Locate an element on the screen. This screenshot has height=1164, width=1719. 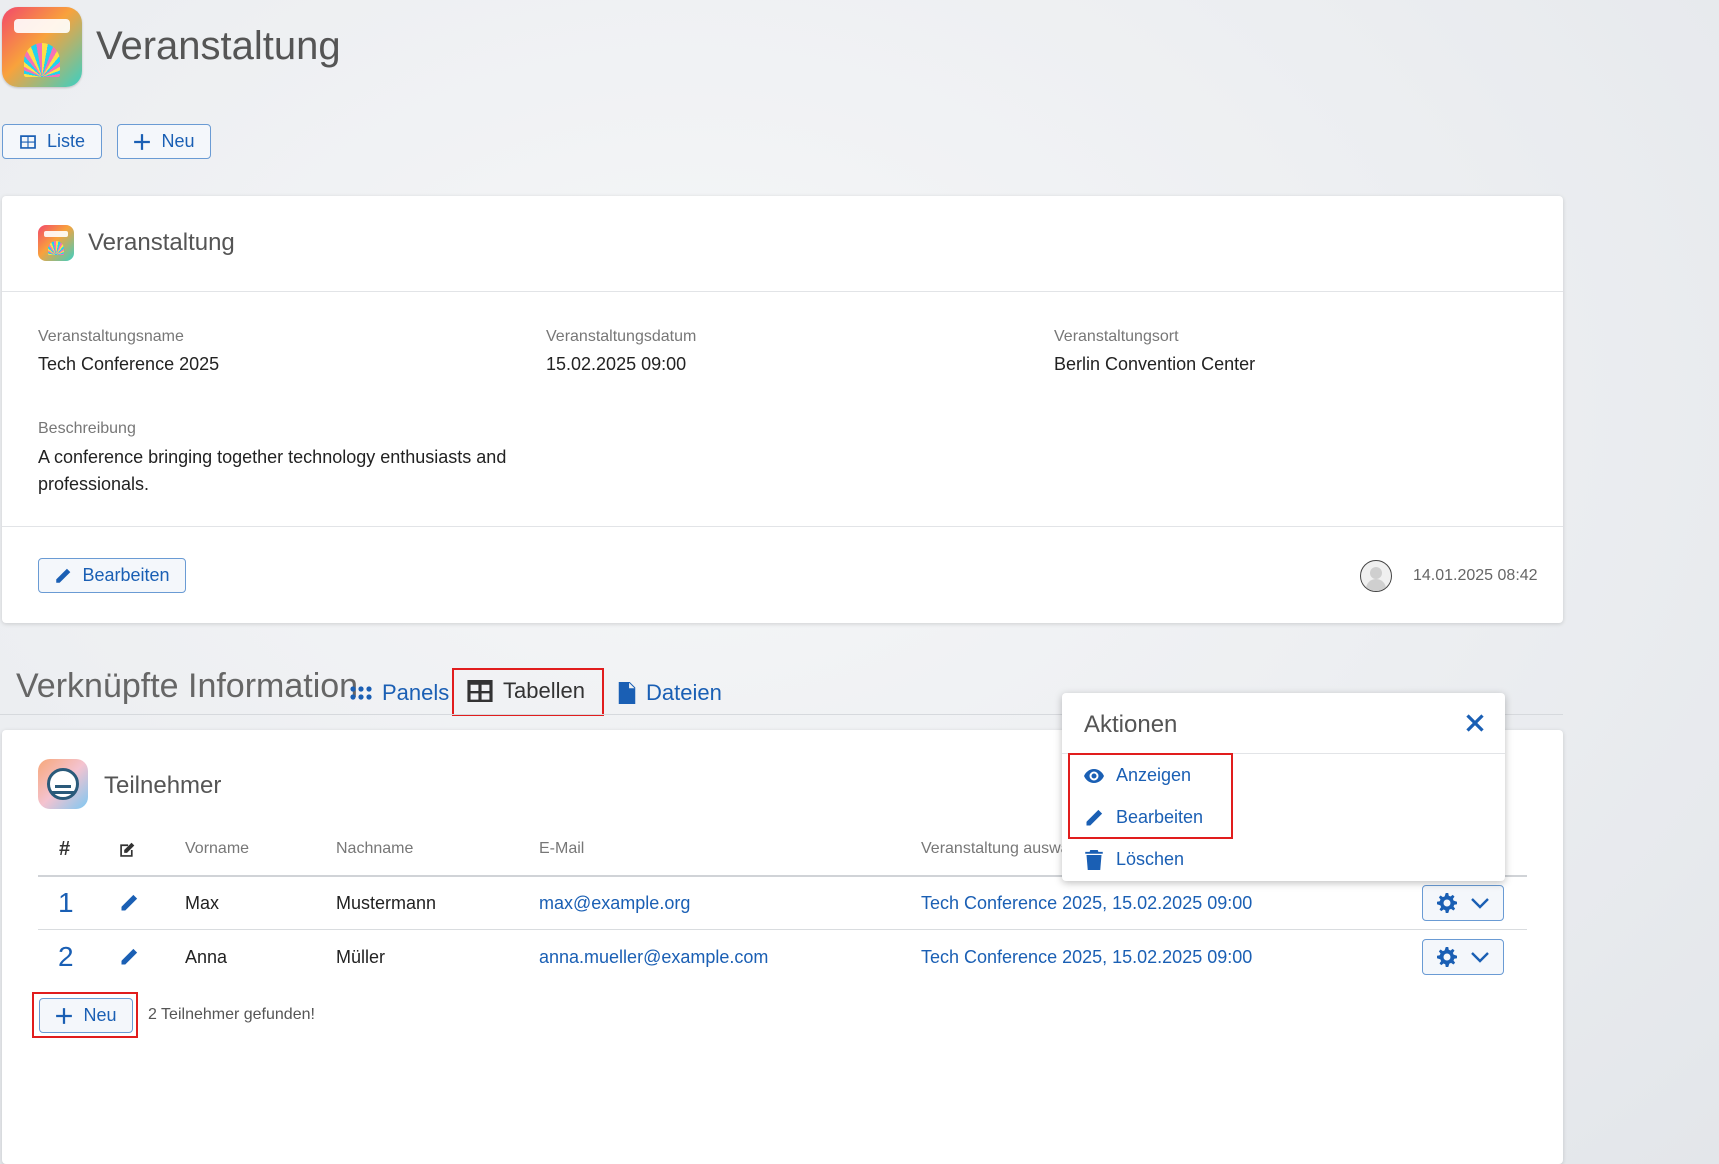
modified-timestamp: 14.01.2025 08:42 is located at coordinates (1475, 575).